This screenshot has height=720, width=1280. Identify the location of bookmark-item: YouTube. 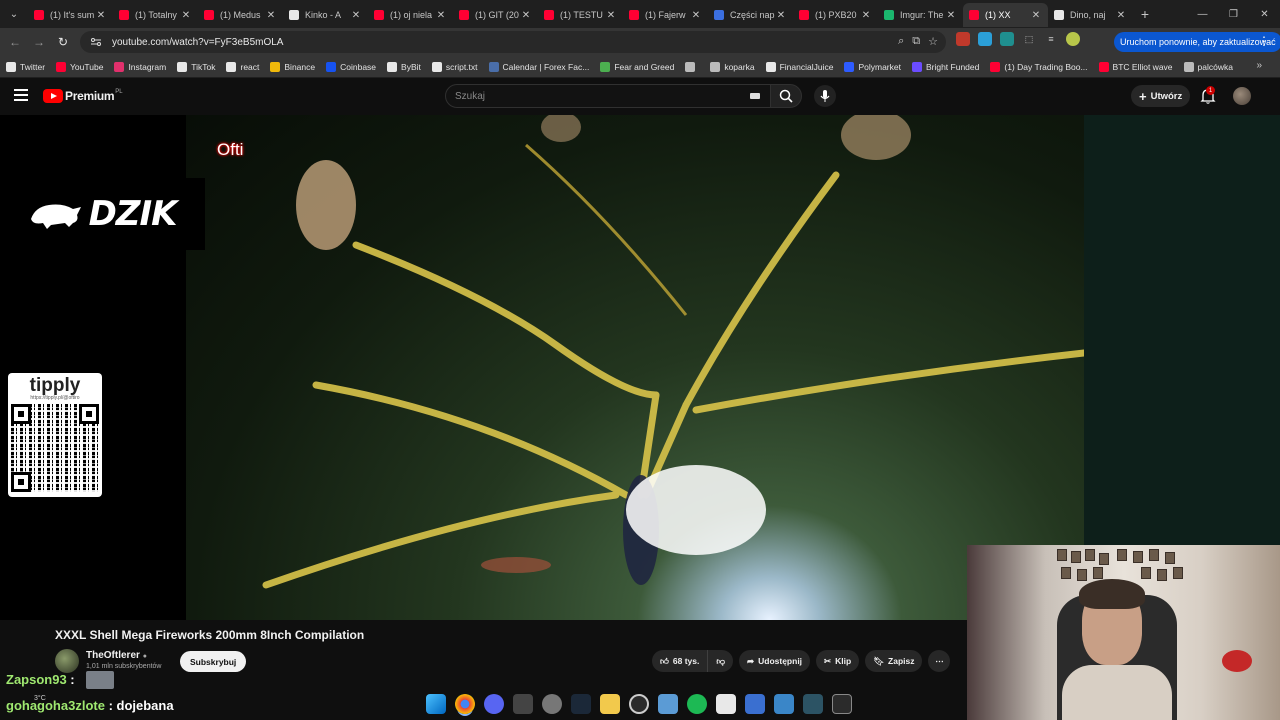
(79, 66).